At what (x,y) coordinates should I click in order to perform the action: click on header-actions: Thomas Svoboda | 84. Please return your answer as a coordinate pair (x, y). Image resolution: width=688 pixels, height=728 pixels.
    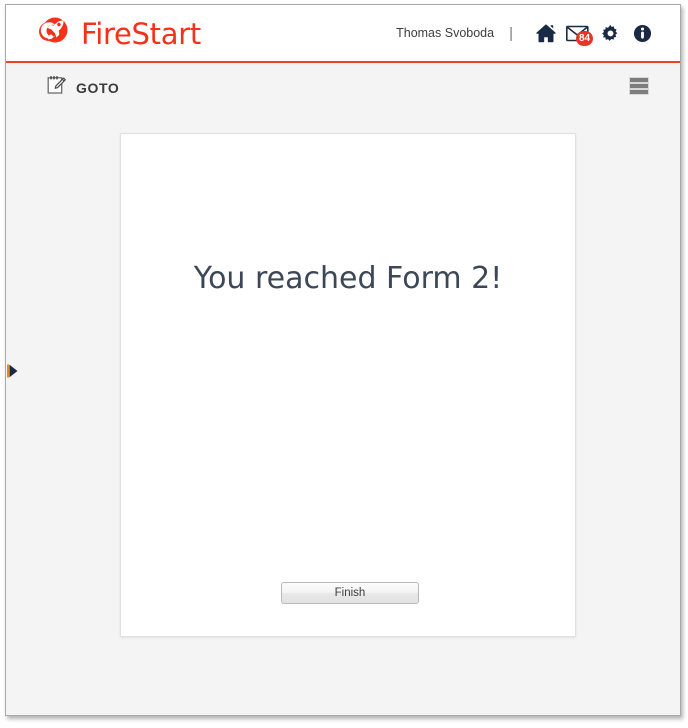
    Looking at the image, I should click on (527, 33).